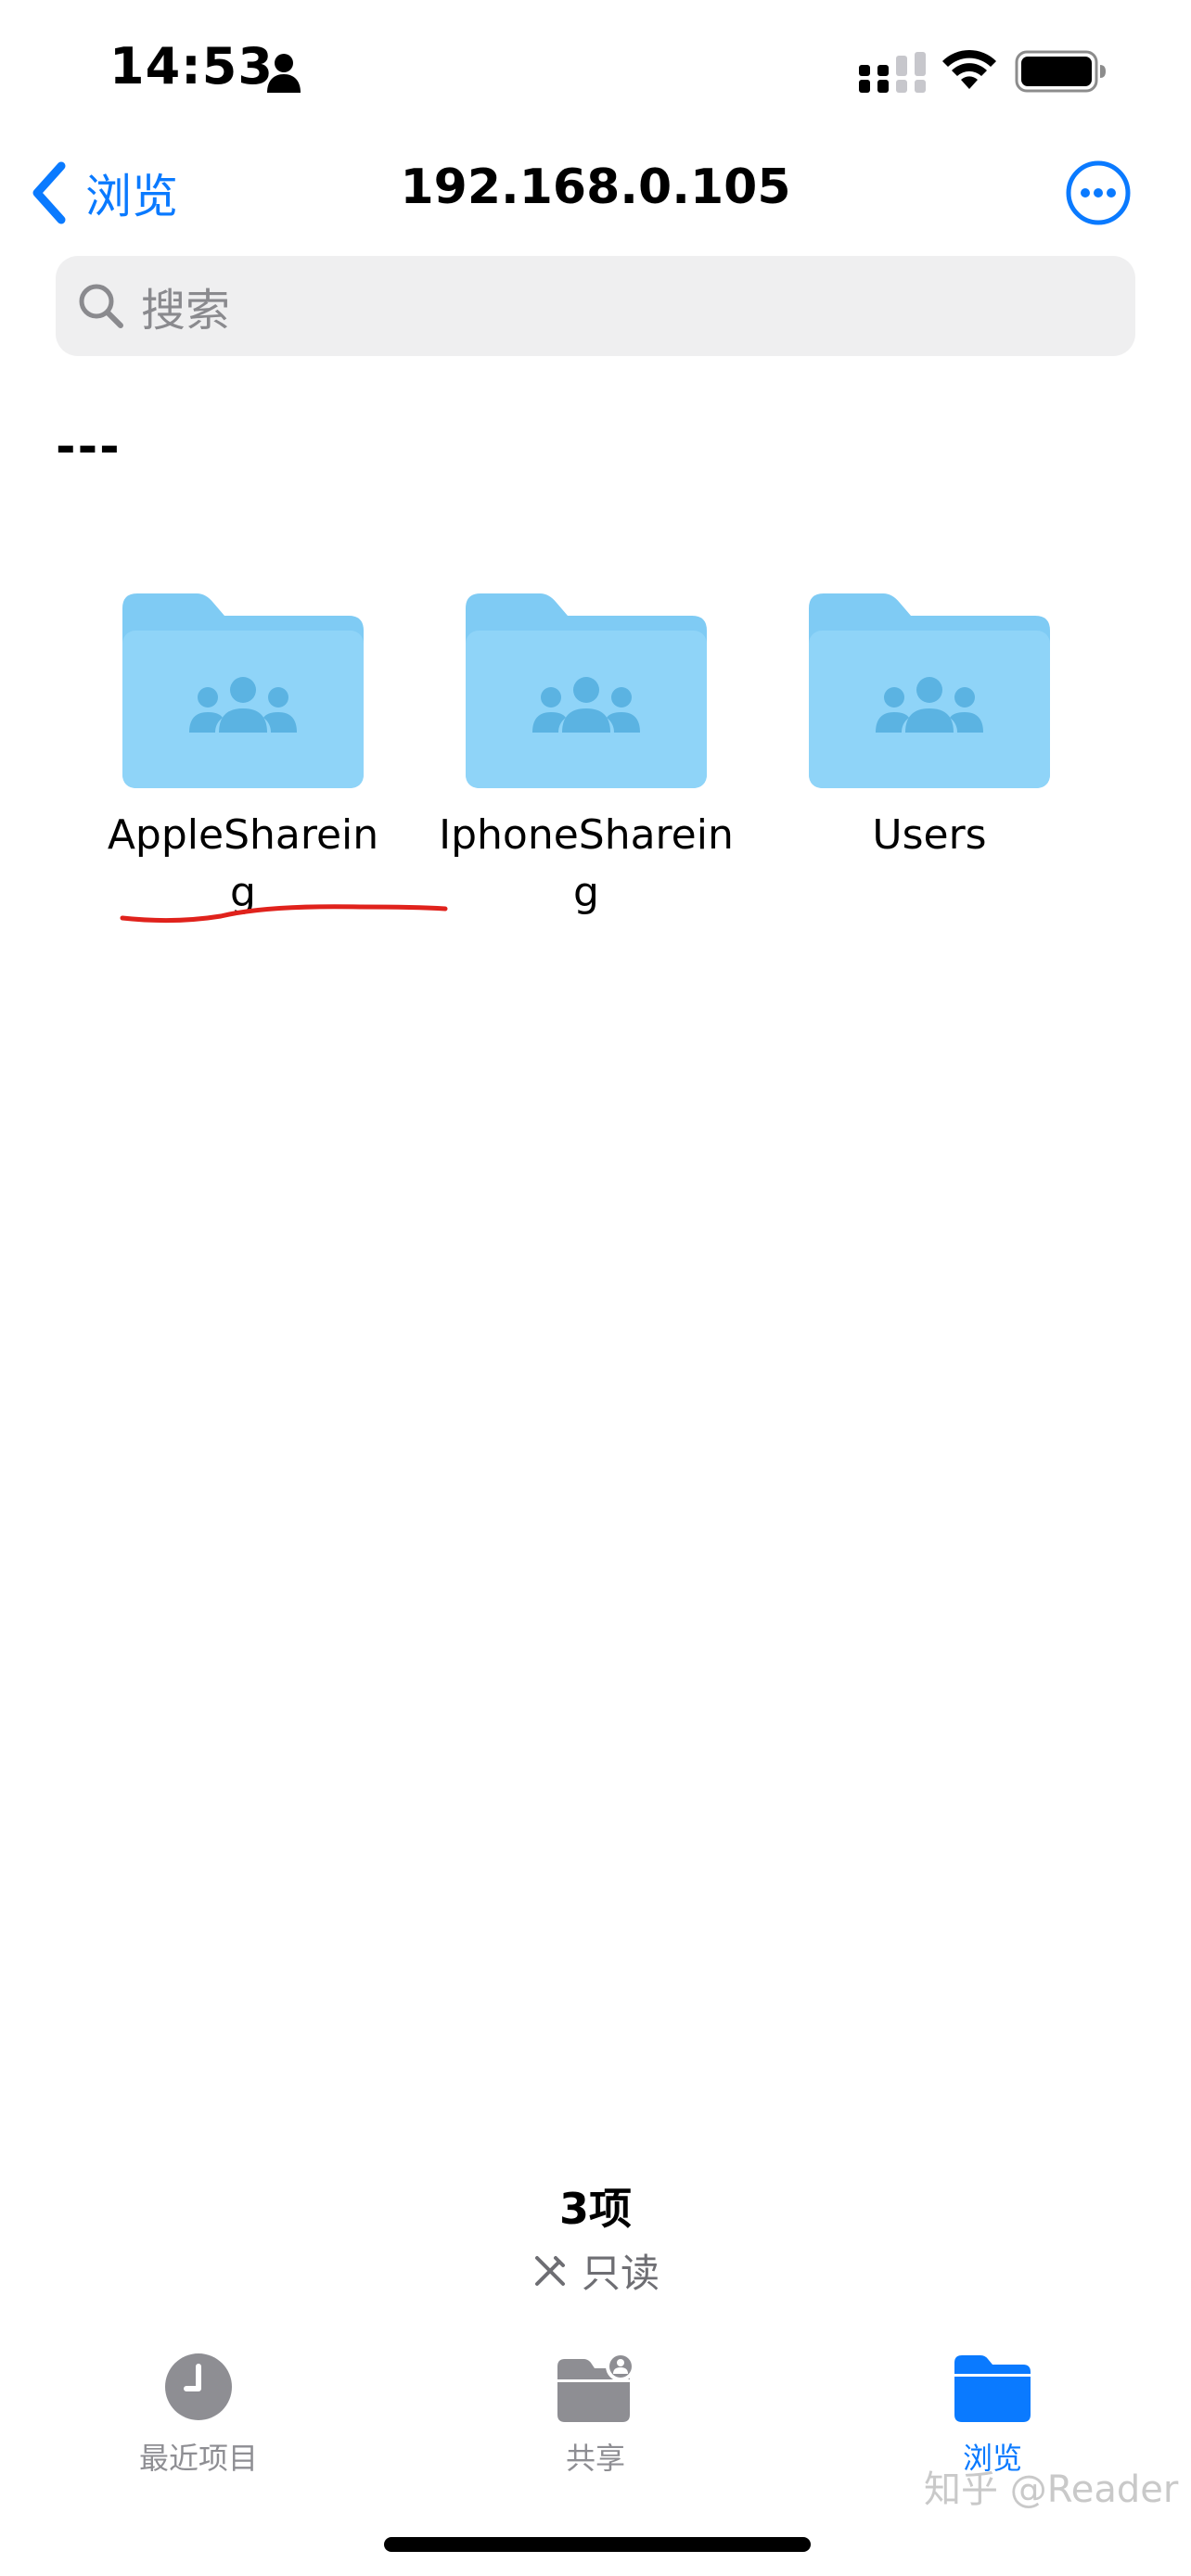 The image size is (1191, 2576). Describe the element at coordinates (620, 2273) in the screenshot. I see `access-label: 只读` at that location.